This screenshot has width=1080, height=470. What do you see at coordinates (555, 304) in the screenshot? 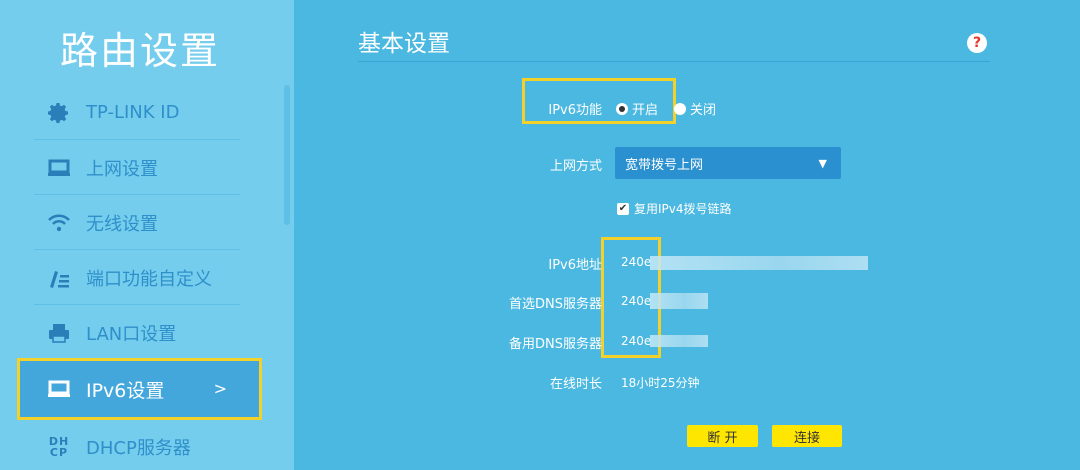
I see `primary-dns-label: 首选DNS服务器` at bounding box center [555, 304].